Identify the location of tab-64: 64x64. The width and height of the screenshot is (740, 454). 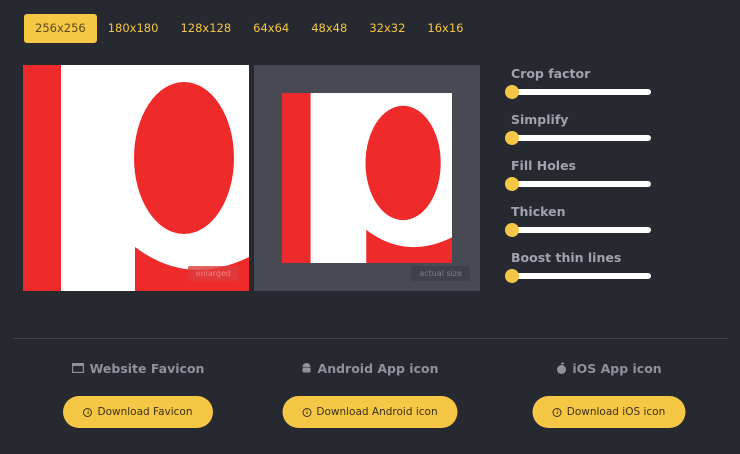
(271, 28).